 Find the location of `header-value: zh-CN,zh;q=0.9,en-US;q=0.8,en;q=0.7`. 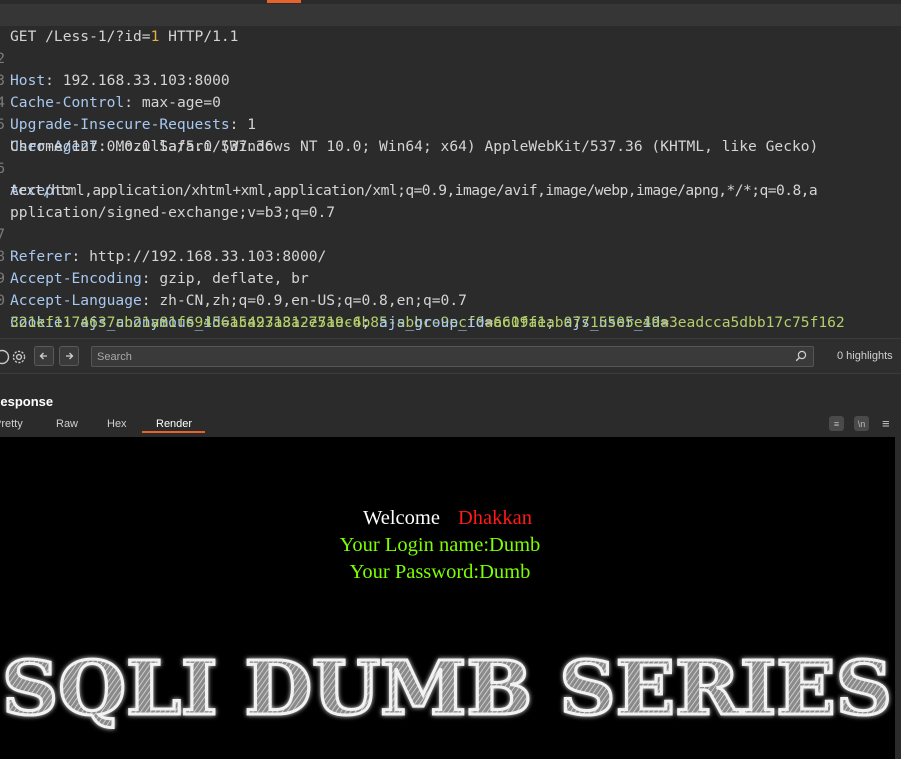

header-value: zh-CN,zh;q=0.9,en-US;q=0.8,en;q=0.7 is located at coordinates (313, 300).